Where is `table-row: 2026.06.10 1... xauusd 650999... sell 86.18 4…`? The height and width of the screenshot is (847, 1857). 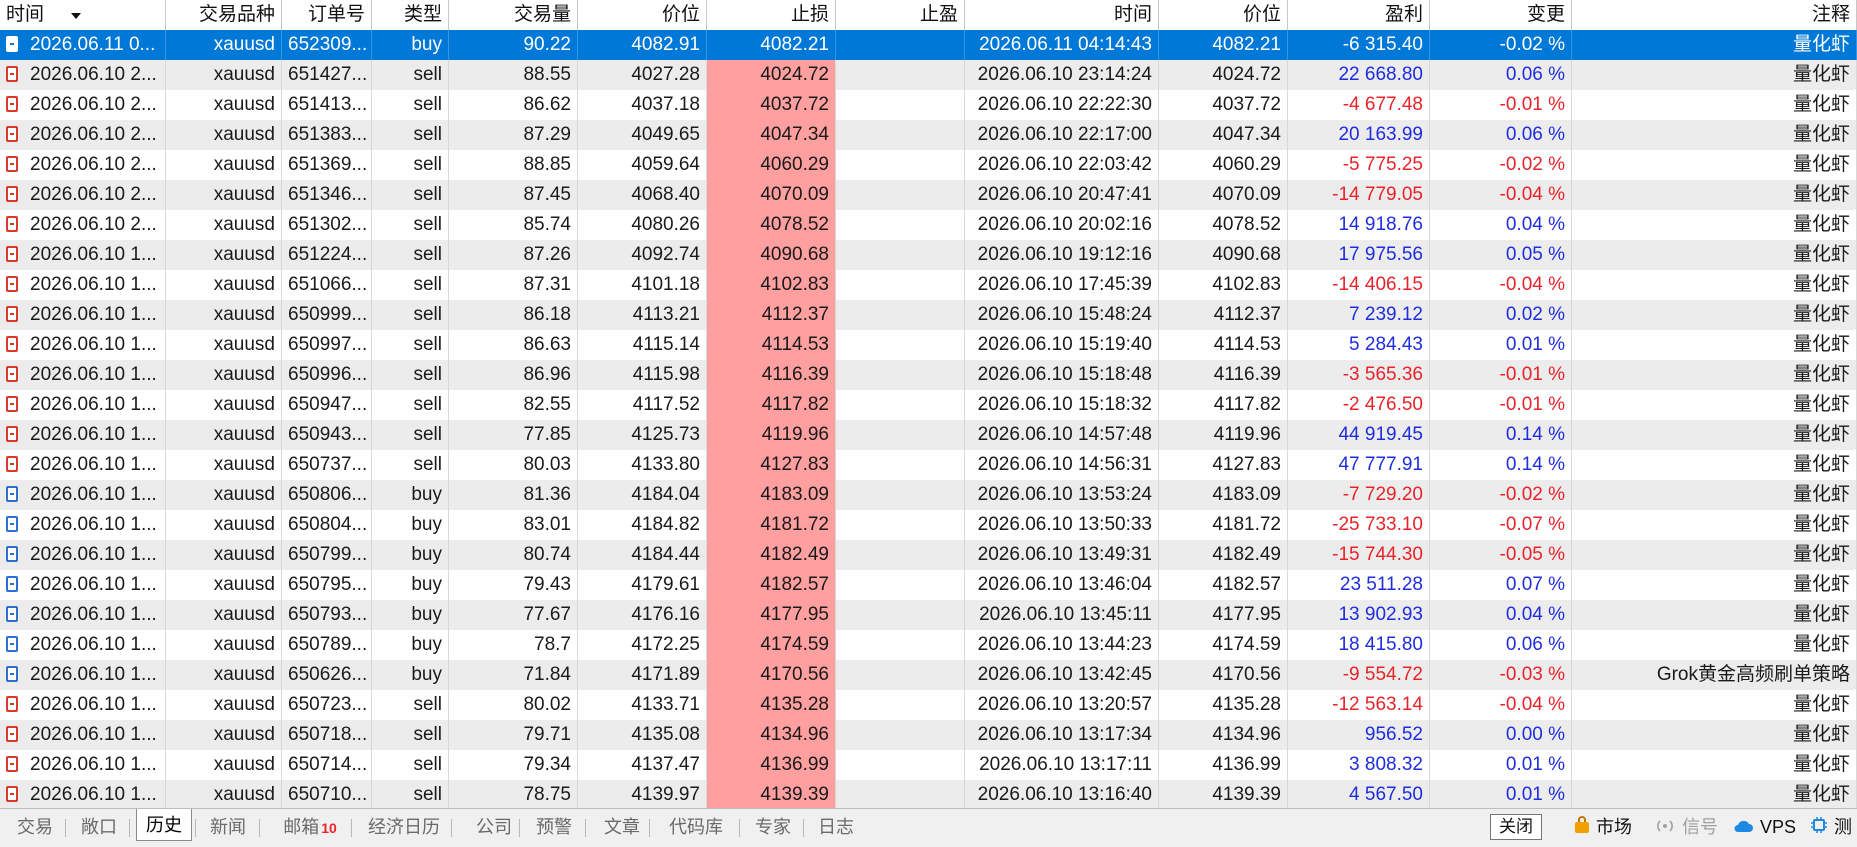 table-row: 2026.06.10 1... xauusd 650999... sell 86.18 4… is located at coordinates (928, 315).